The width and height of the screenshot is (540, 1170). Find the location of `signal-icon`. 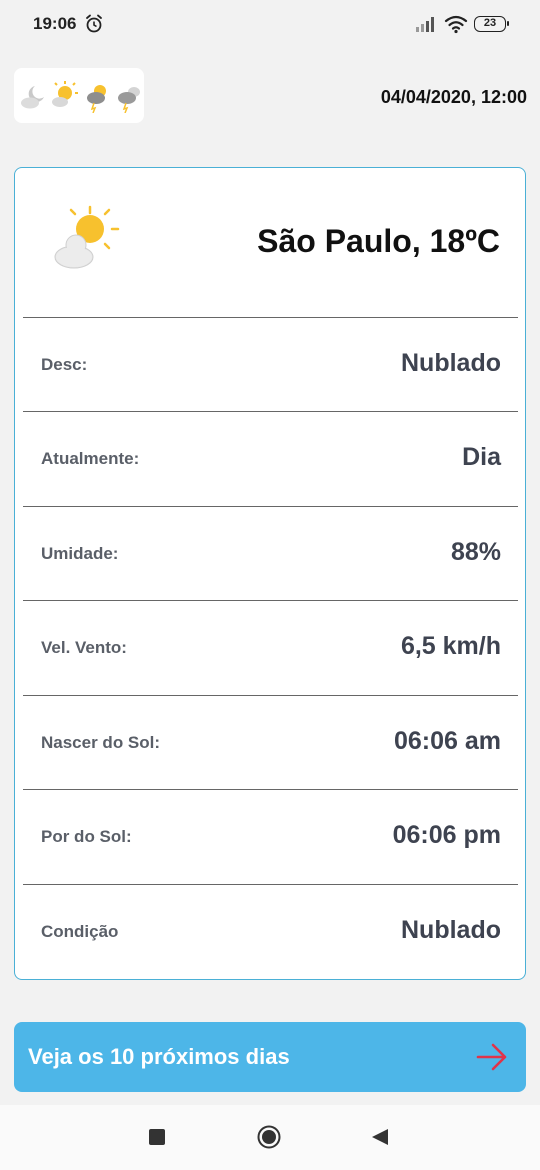

signal-icon is located at coordinates (425, 24).